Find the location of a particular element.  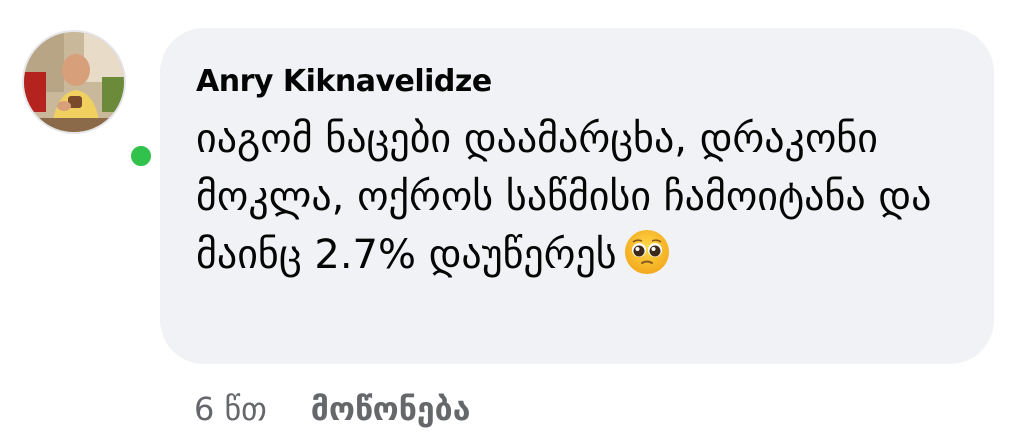

comment-actions: 6 წთ მოწონება is located at coordinates (332, 409).